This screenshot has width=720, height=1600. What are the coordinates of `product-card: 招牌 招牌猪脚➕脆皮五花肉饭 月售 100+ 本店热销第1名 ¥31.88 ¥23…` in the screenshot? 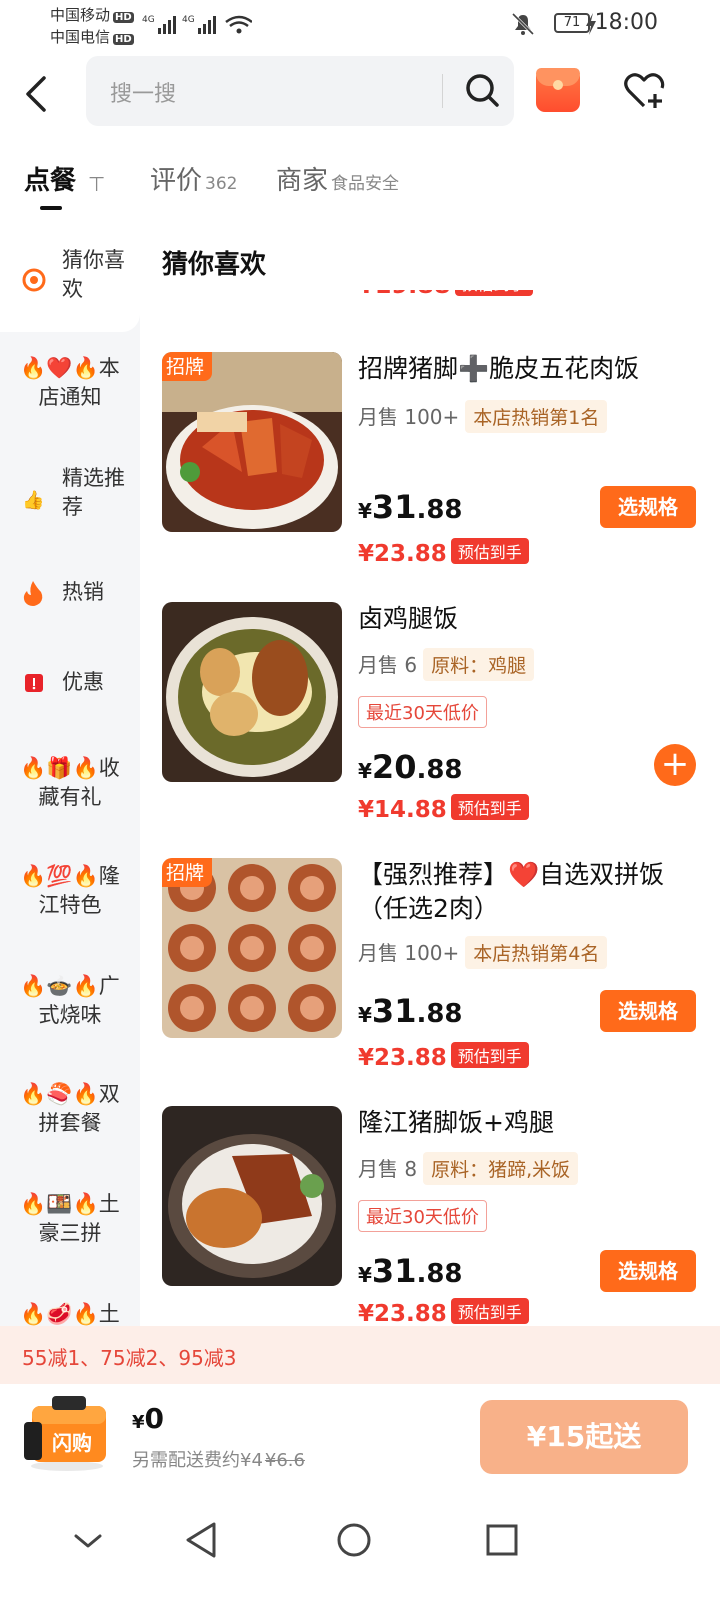 It's located at (435, 462).